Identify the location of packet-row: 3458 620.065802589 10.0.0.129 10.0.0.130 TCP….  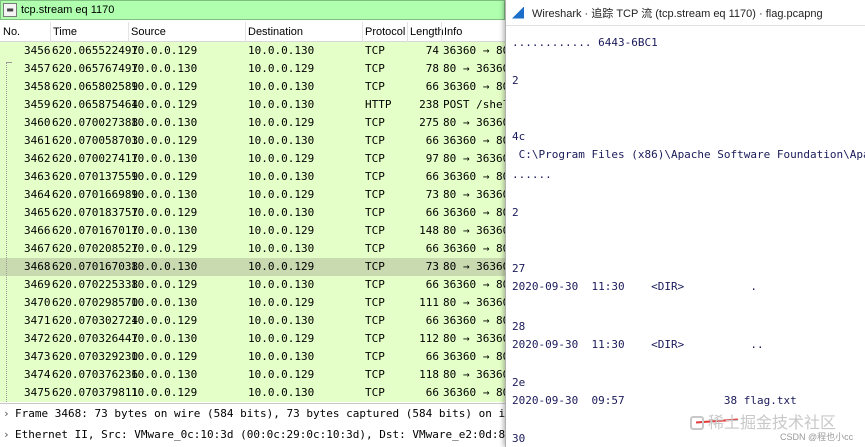
(252, 87).